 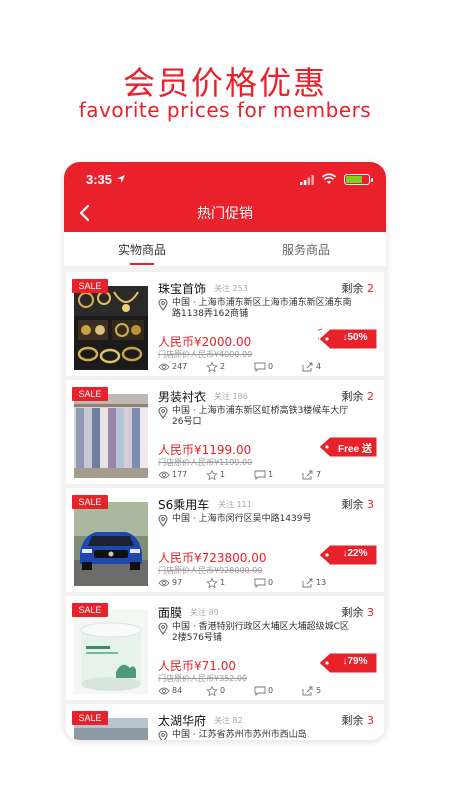 I want to click on product-name: 面膜, so click(x=170, y=613).